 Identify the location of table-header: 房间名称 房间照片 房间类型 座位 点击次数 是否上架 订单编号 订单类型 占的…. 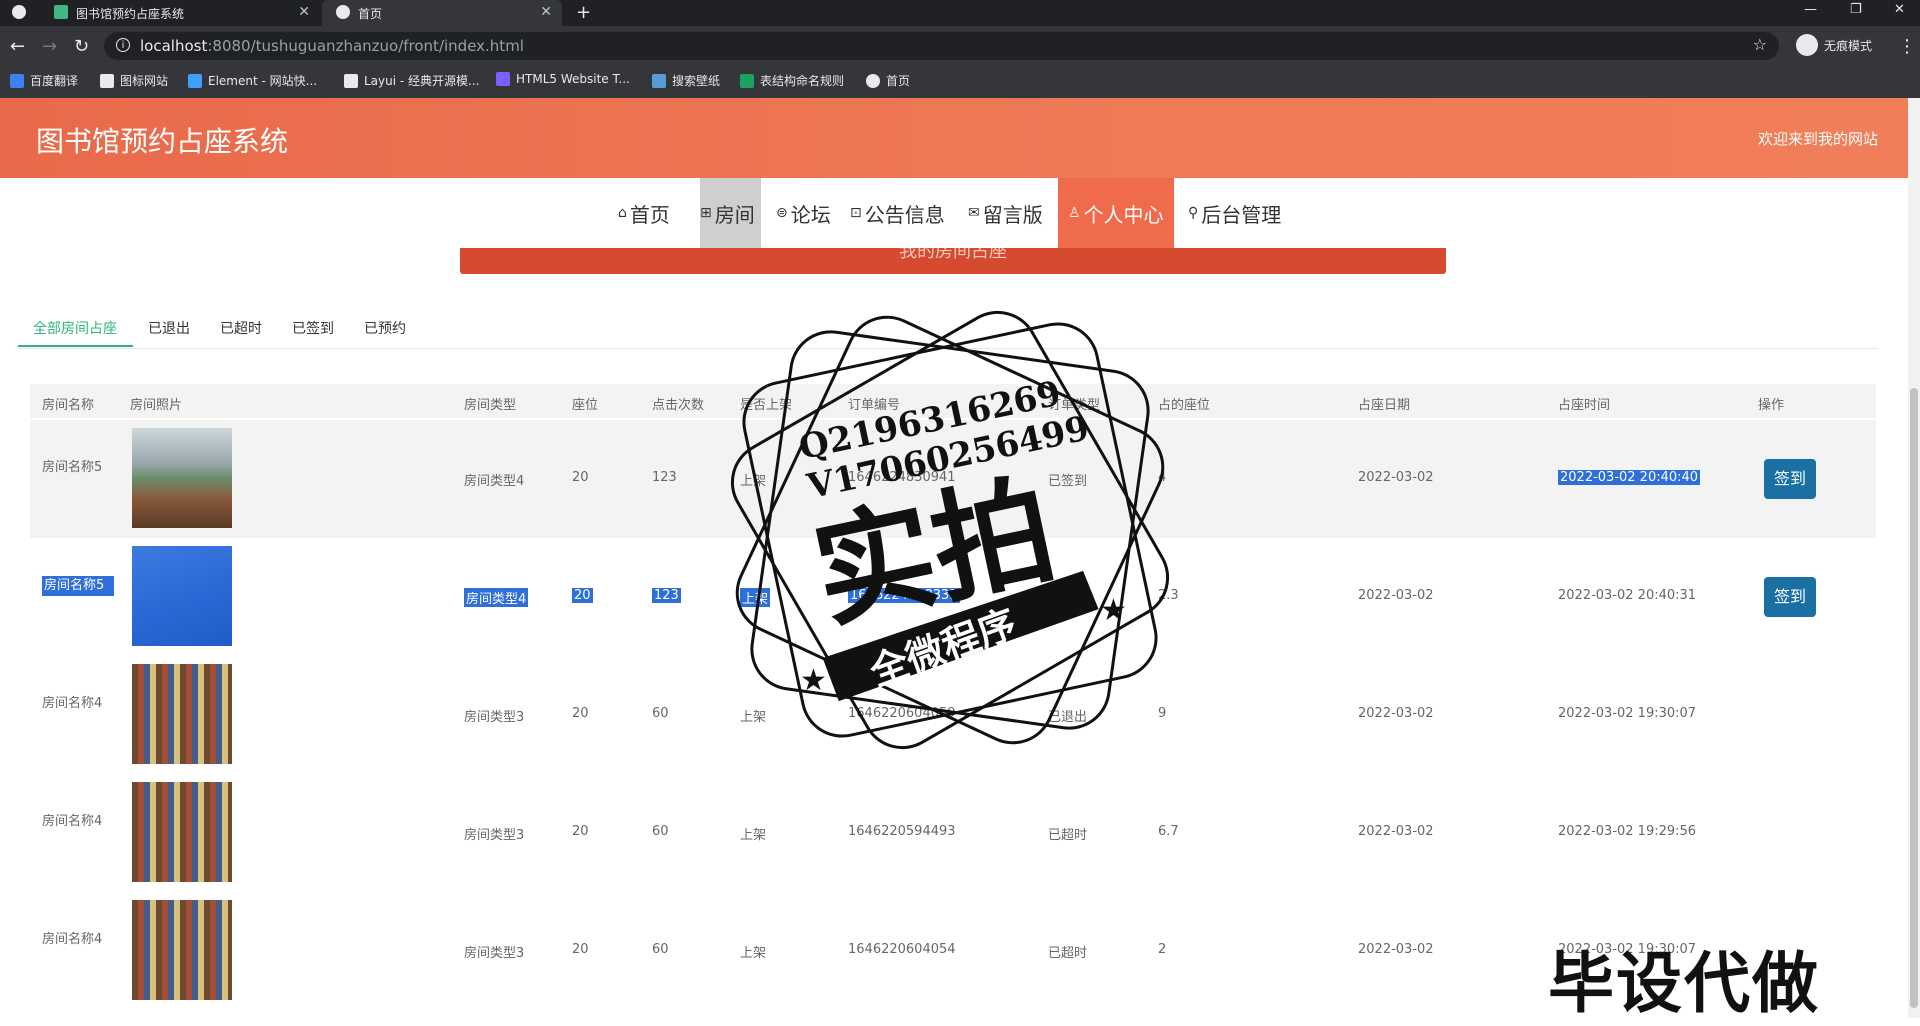
(953, 401).